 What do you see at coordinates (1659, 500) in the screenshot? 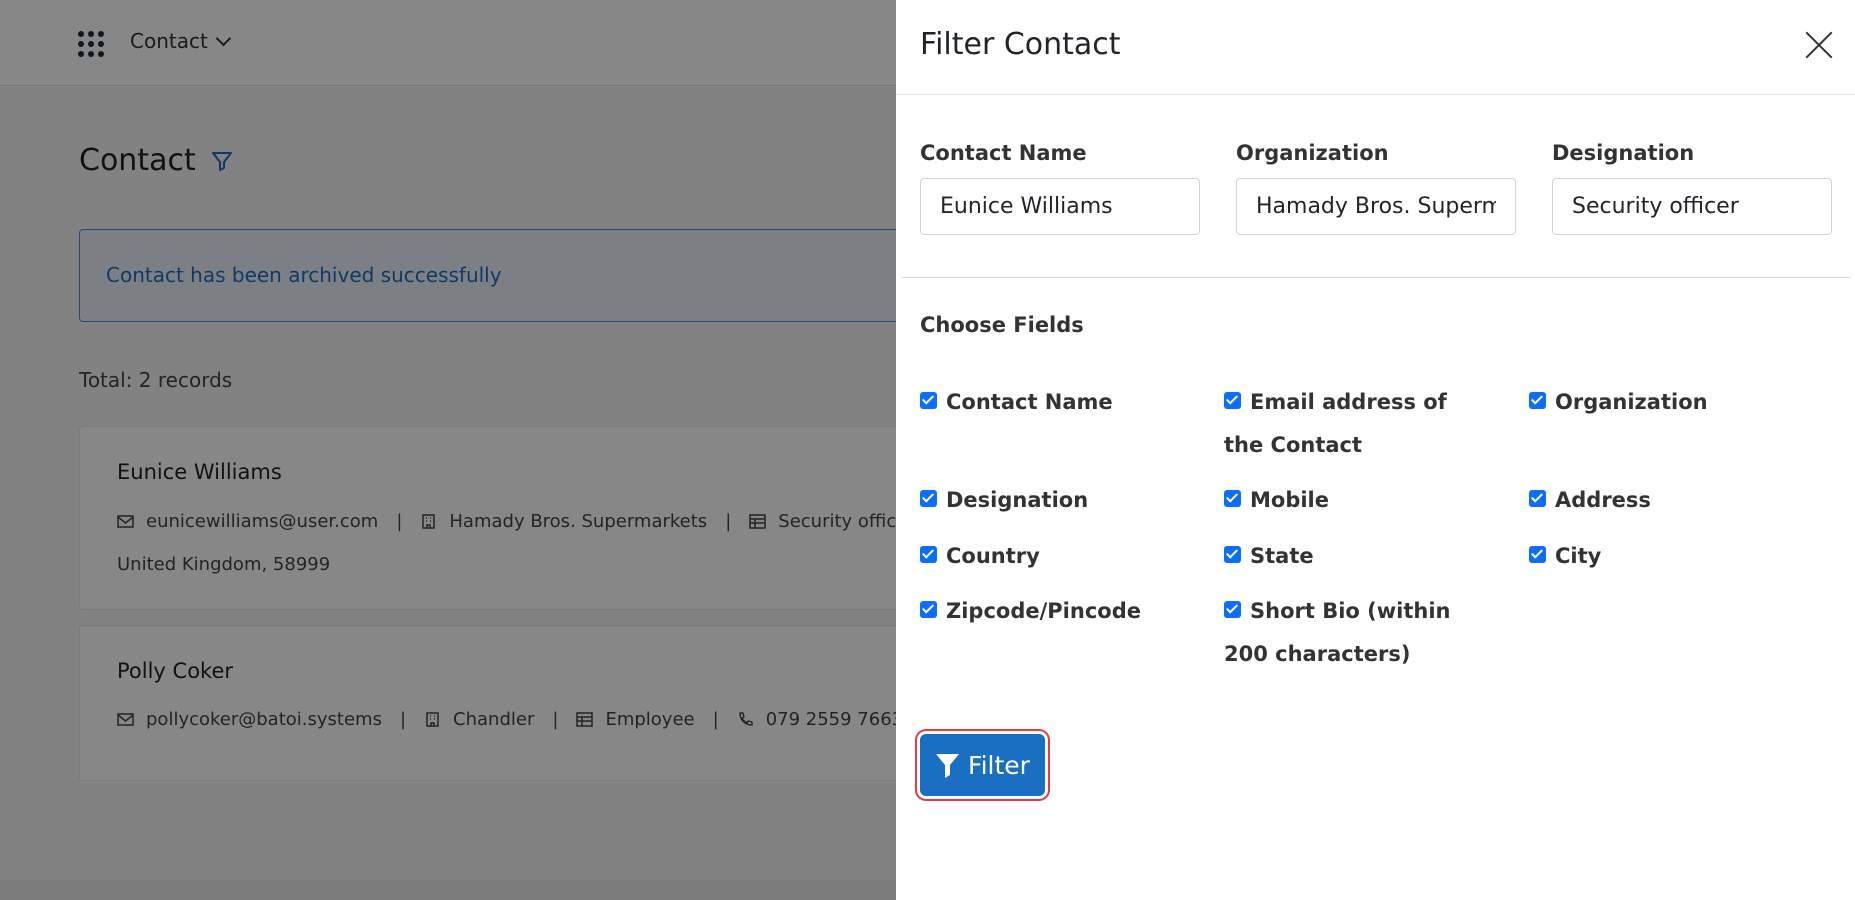
I see `checkbox-address: Address` at bounding box center [1659, 500].